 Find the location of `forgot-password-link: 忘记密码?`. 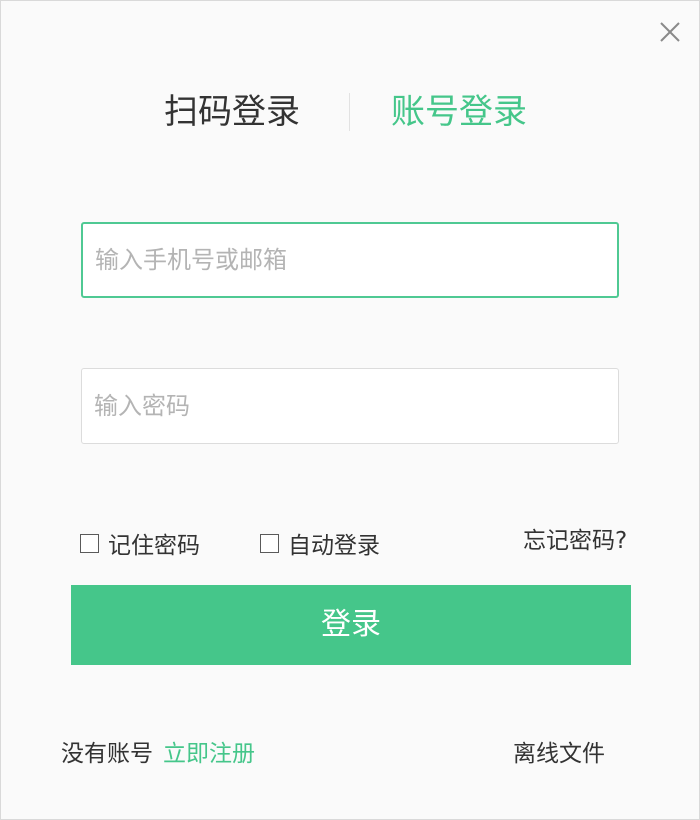

forgot-password-link: 忘记密码? is located at coordinates (575, 541).